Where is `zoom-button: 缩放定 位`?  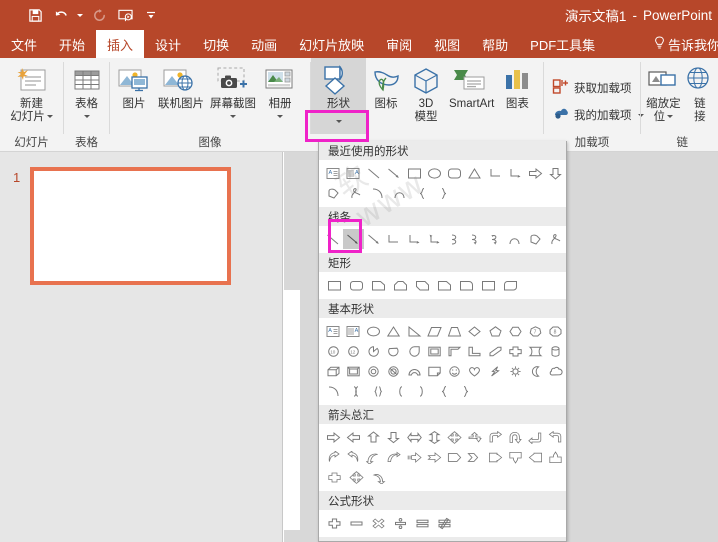 zoom-button: 缩放定 位 is located at coordinates (663, 93).